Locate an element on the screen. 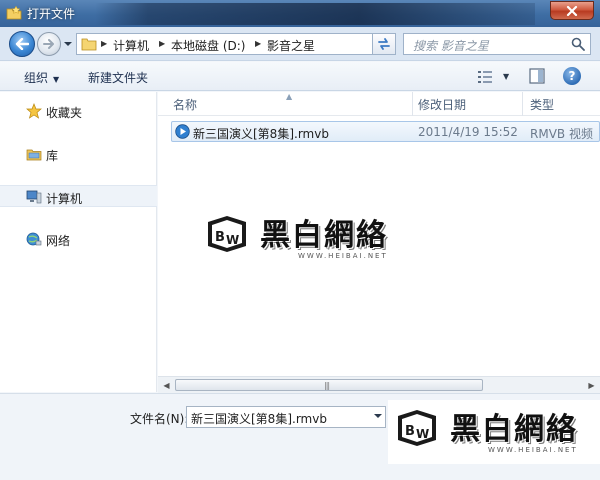 The image size is (600, 480). breadcrumb-current-folder: 影音之星 is located at coordinates (291, 45).